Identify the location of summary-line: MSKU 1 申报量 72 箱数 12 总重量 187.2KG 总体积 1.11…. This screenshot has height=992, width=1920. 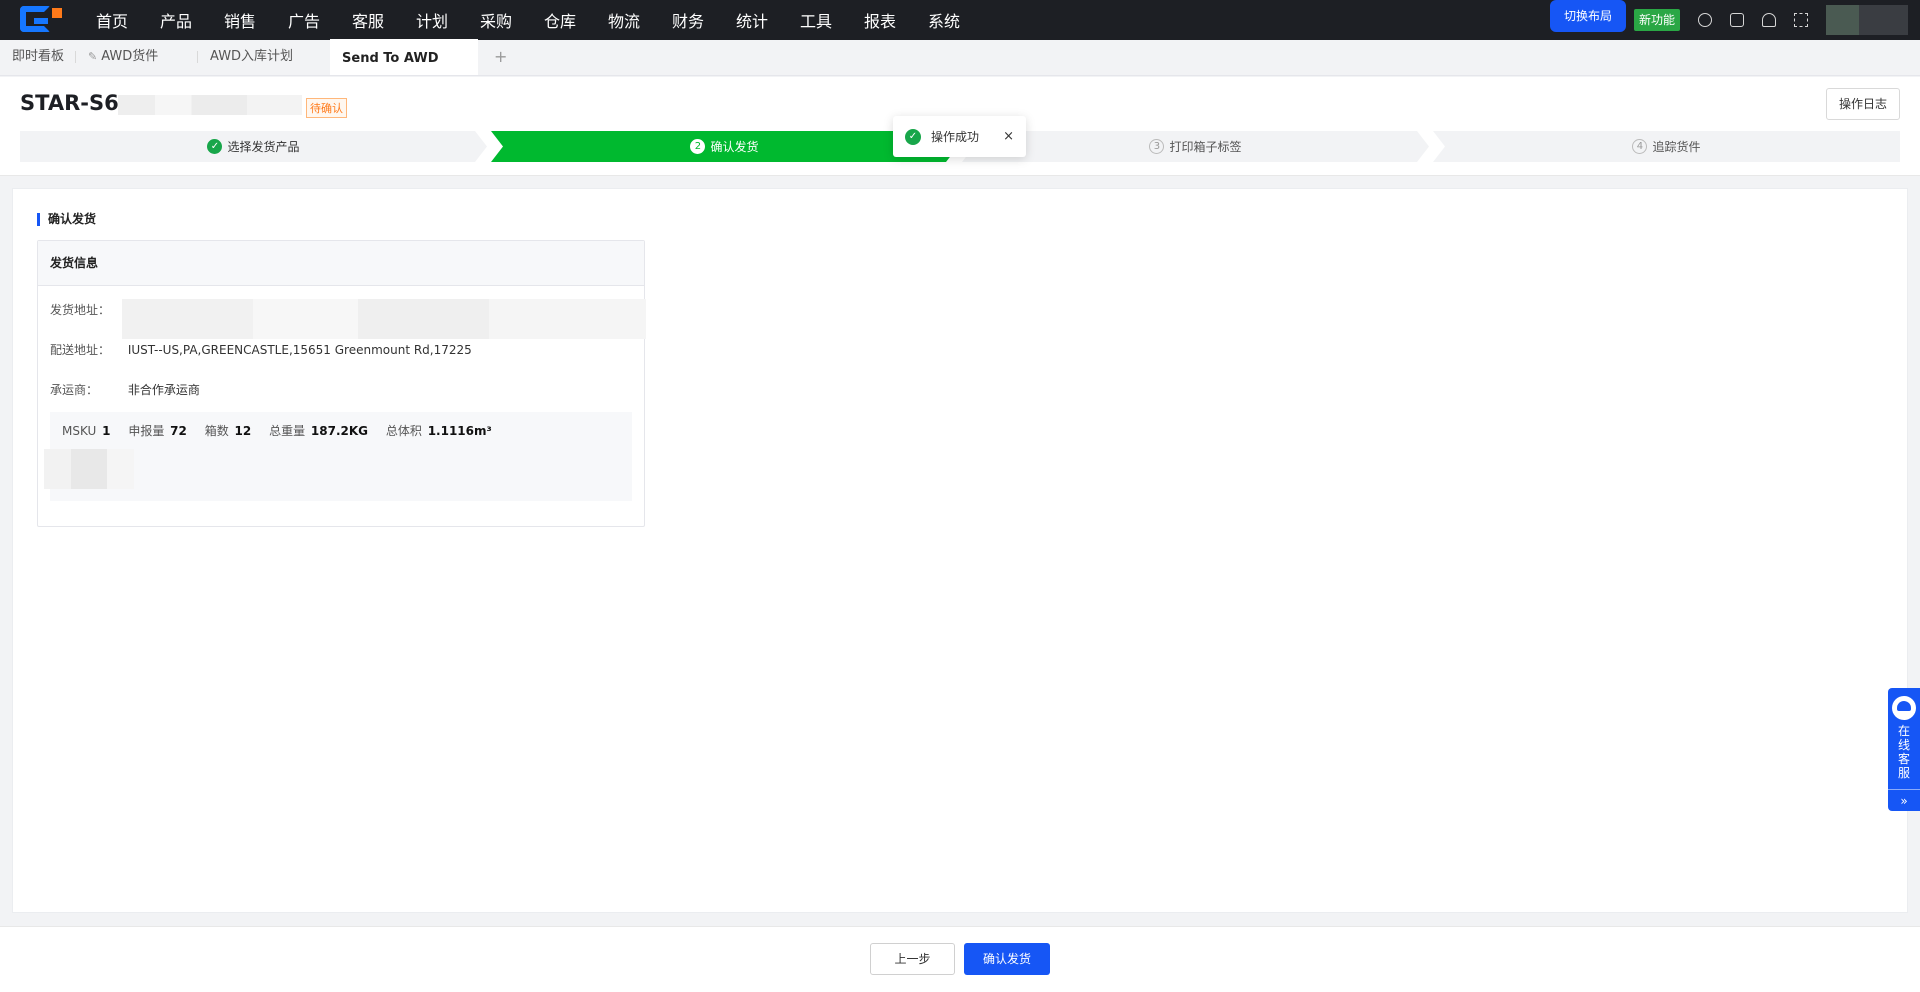
(284, 430).